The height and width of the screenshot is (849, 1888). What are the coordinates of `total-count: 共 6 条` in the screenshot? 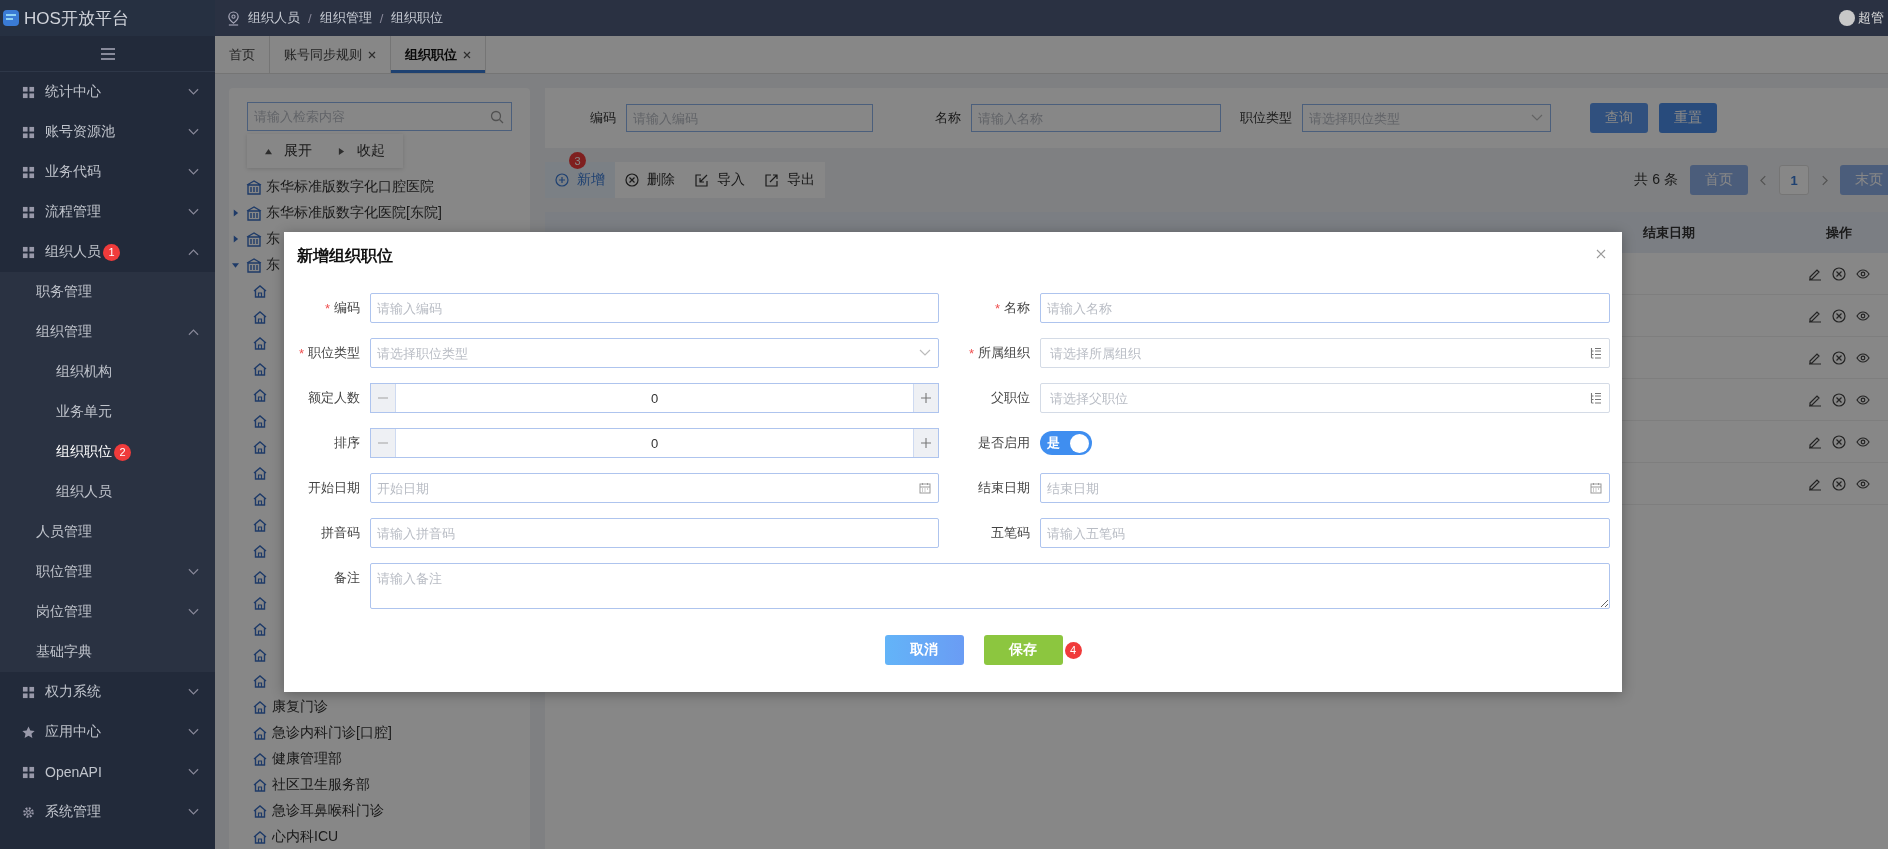 It's located at (1656, 180).